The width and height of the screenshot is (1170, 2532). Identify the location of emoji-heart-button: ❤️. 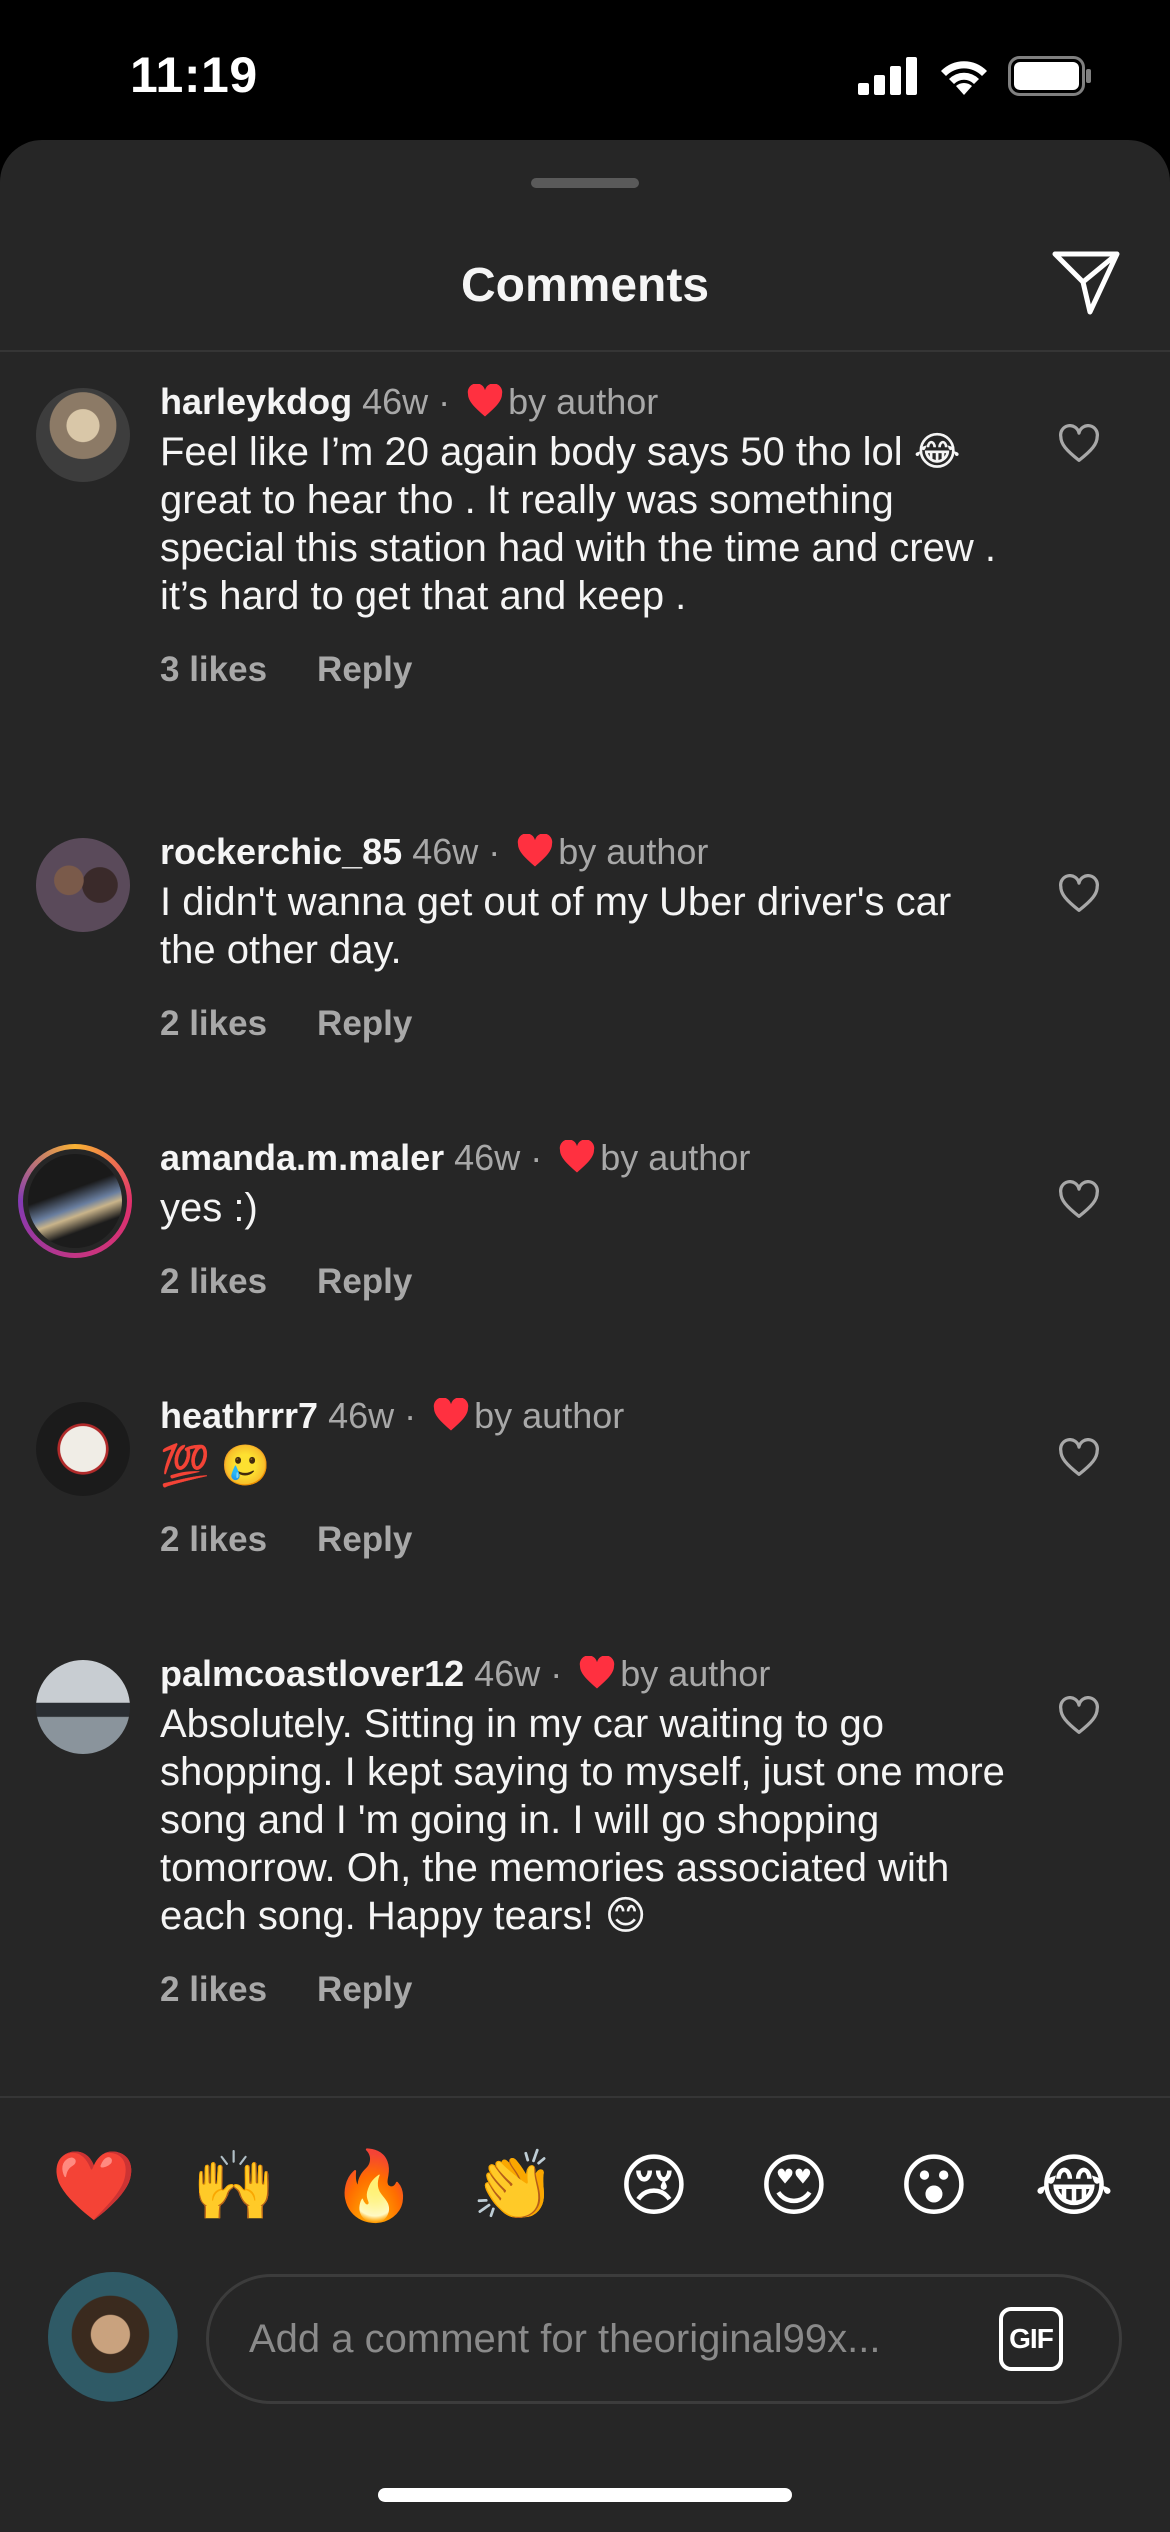
(94, 2186).